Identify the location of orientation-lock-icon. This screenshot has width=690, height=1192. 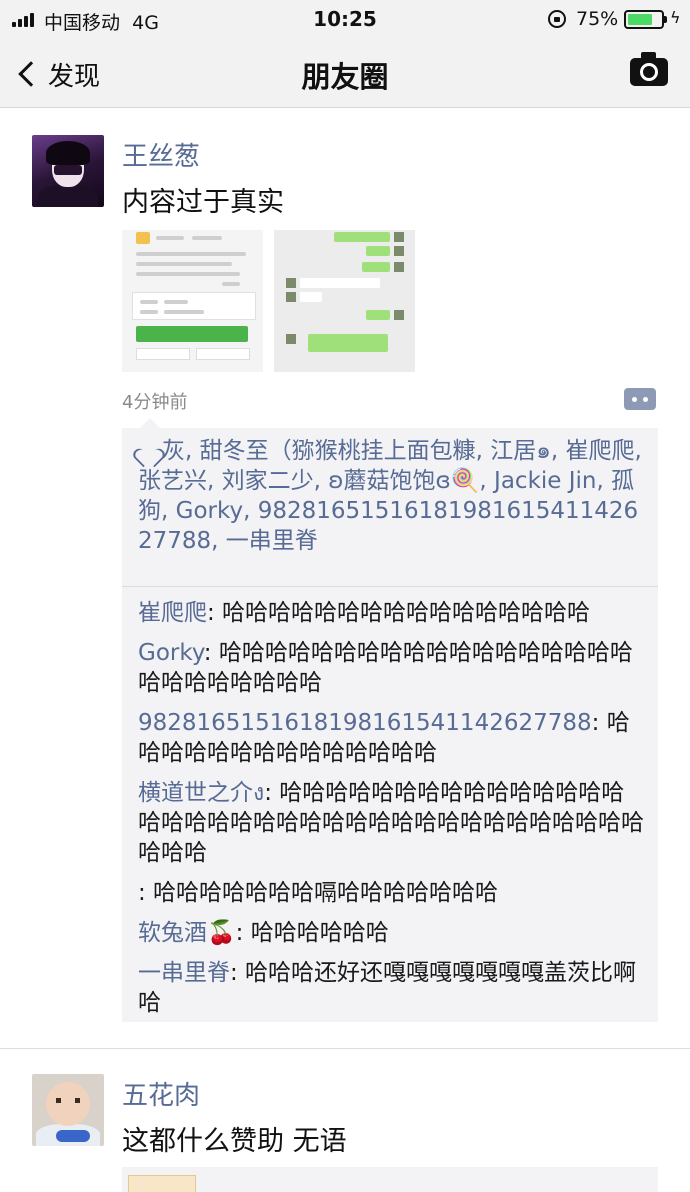
(557, 19).